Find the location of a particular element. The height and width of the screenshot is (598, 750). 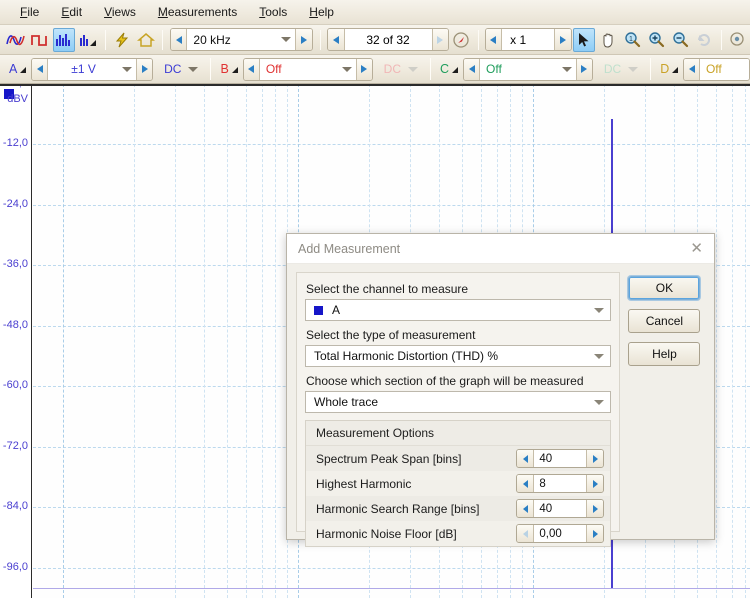

frequency-range-value: 20 kHz is located at coordinates (232, 39).